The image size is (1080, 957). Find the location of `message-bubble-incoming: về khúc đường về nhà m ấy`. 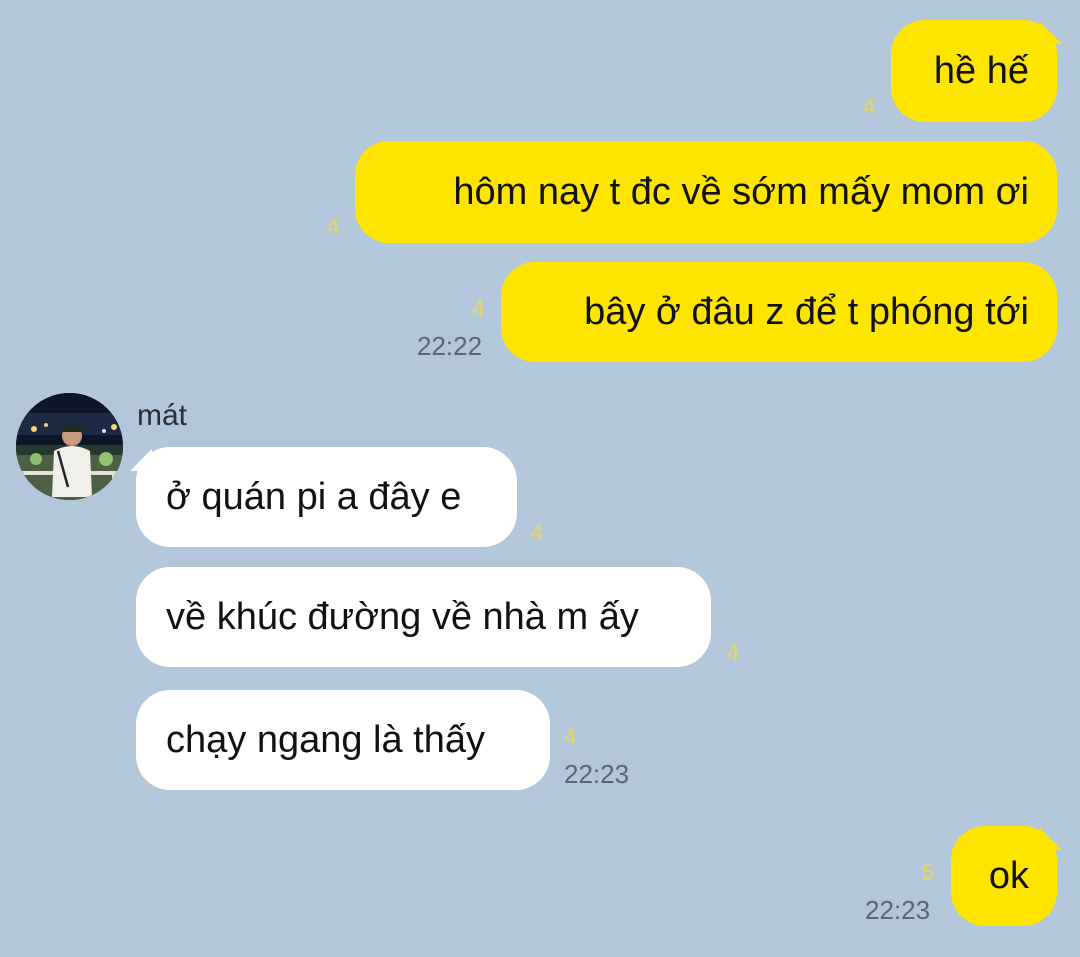

message-bubble-incoming: về khúc đường về nhà m ấy is located at coordinates (423, 617).